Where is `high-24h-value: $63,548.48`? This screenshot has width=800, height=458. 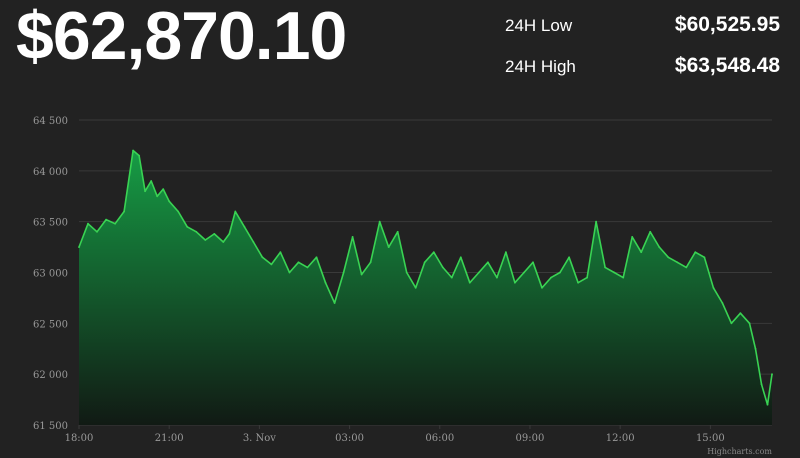
high-24h-value: $63,548.48 is located at coordinates (727, 65).